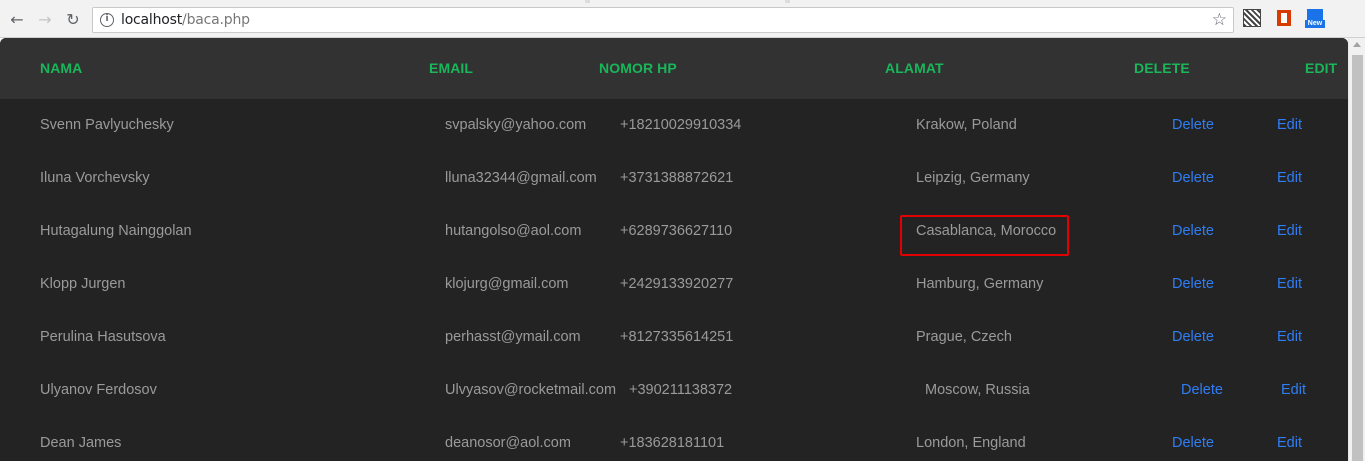 The width and height of the screenshot is (1365, 461). I want to click on cell-nama: Perulina Hasutsova, so click(103, 337).